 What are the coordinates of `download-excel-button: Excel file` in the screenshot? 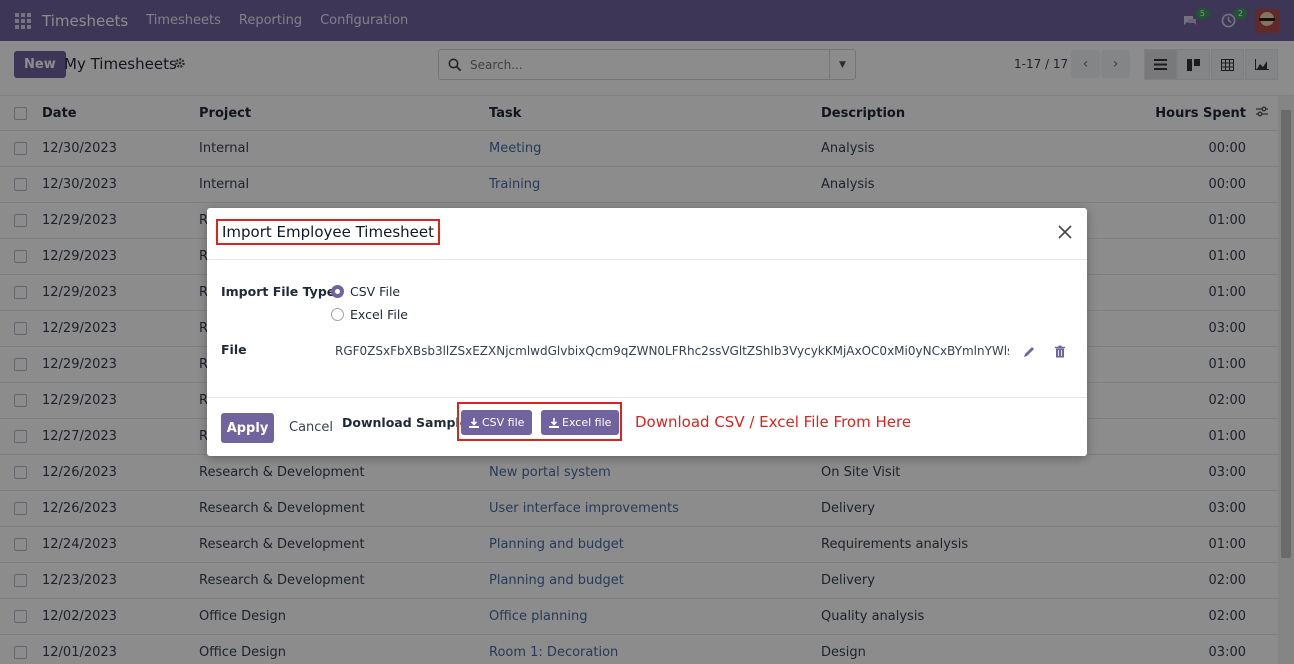 It's located at (580, 422).